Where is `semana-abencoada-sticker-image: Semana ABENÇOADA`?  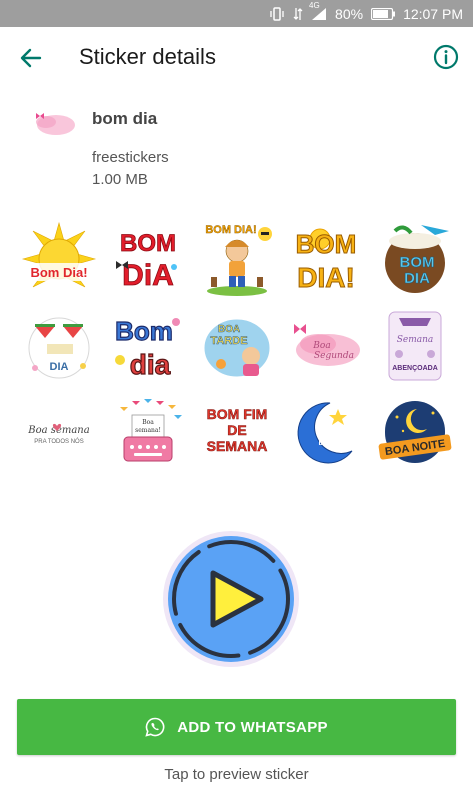
semana-abencoada-sticker-image: Semana ABENÇOADA is located at coordinates (414, 345).